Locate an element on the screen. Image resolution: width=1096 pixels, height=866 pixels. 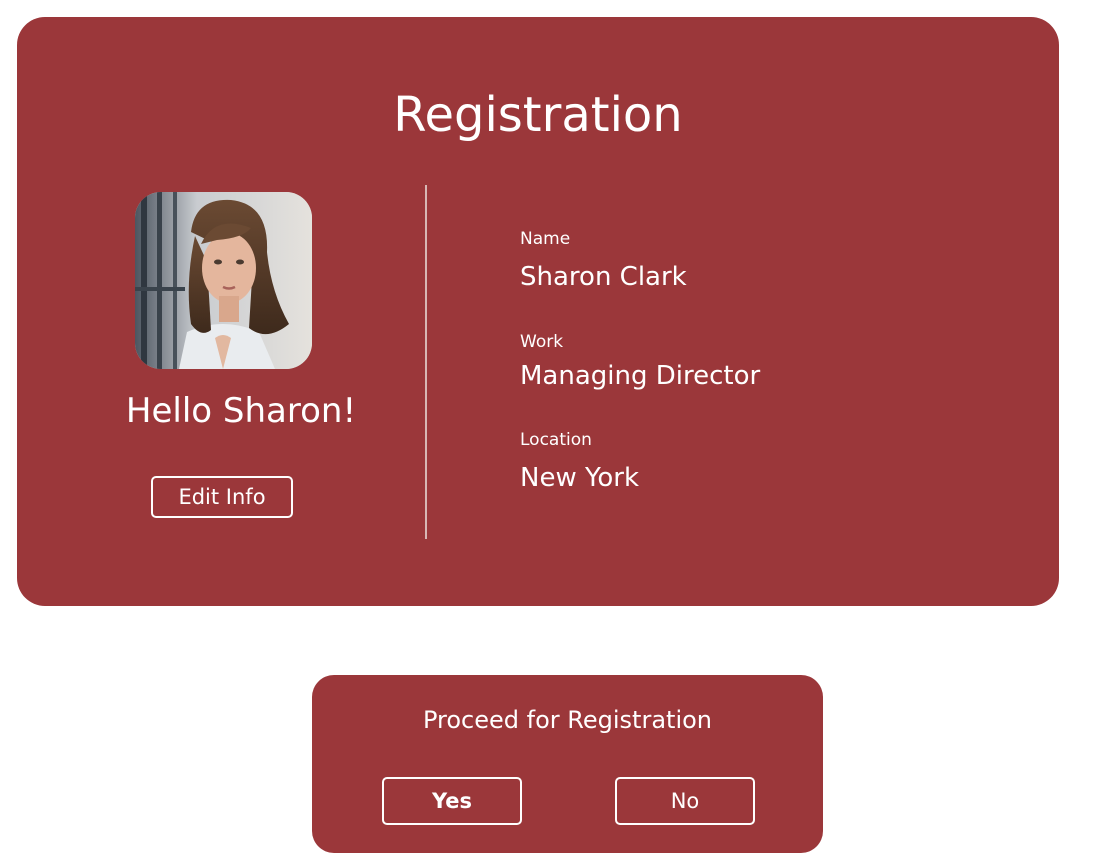
vertical-divider is located at coordinates (426, 362).